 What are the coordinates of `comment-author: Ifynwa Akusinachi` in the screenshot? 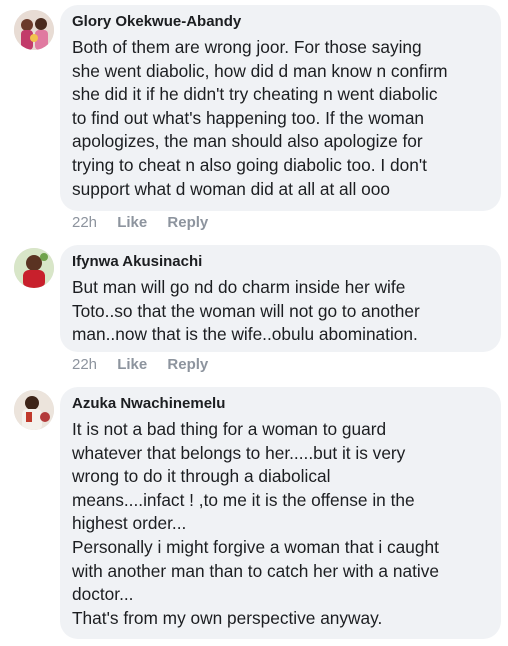 It's located at (280, 262).